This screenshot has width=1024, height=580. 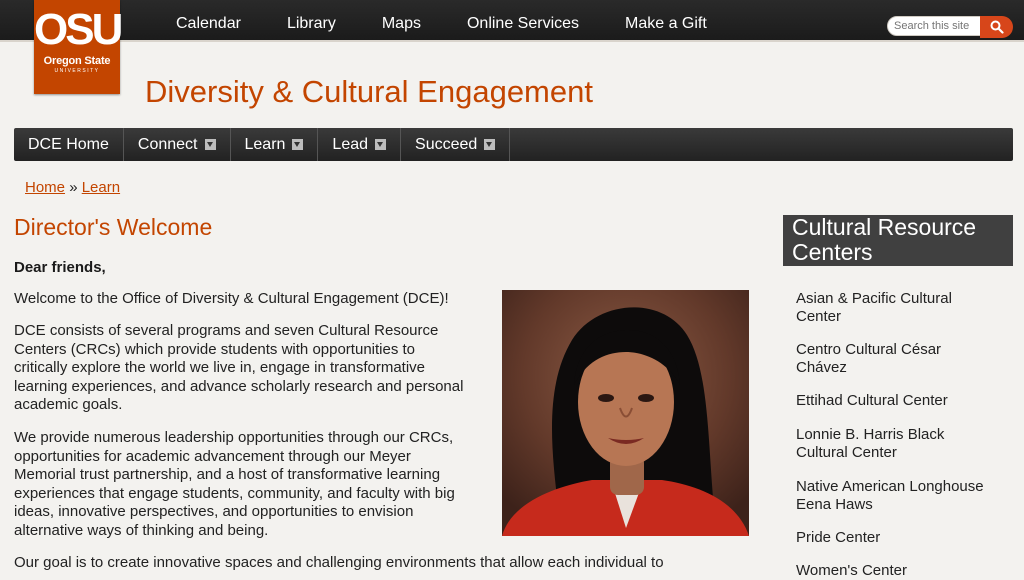 What do you see at coordinates (77, 71) in the screenshot?
I see `logo-university: UNIVERSITY` at bounding box center [77, 71].